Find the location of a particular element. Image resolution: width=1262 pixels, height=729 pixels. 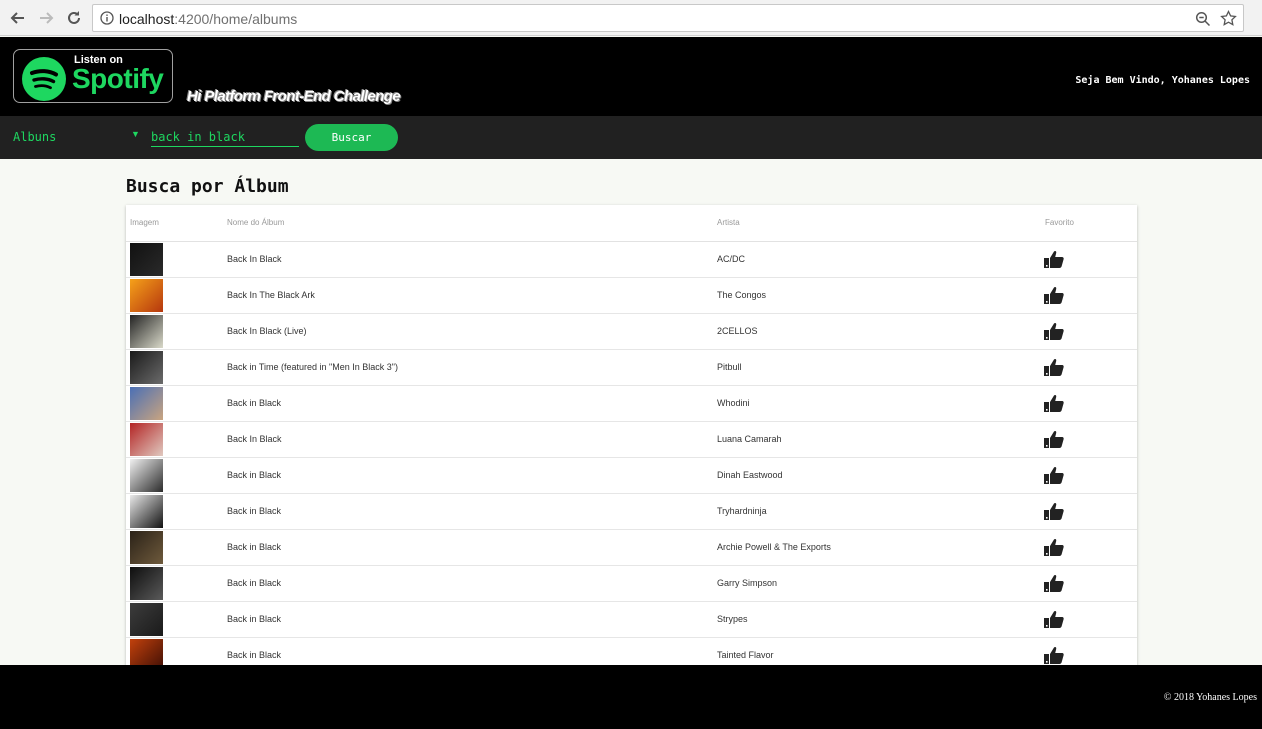

artist-name: Garry Simpson is located at coordinates (747, 583).